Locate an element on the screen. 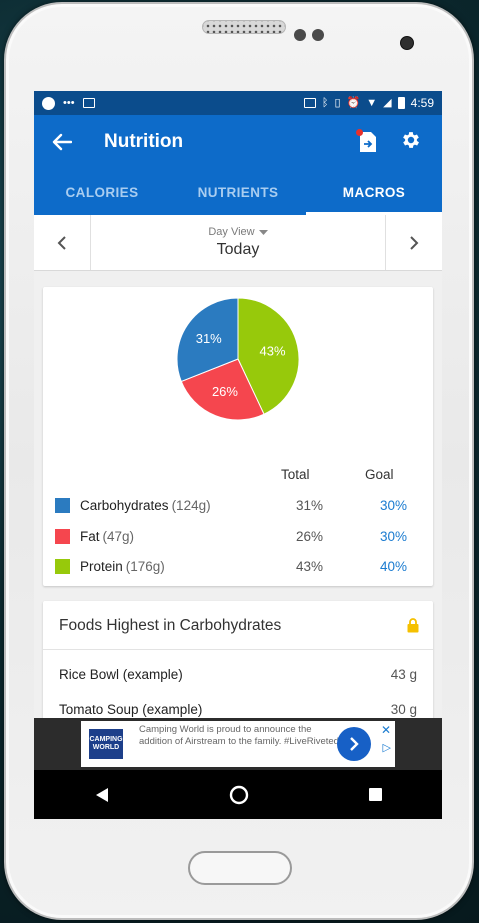  status-time: 4:59 is located at coordinates (422, 103).